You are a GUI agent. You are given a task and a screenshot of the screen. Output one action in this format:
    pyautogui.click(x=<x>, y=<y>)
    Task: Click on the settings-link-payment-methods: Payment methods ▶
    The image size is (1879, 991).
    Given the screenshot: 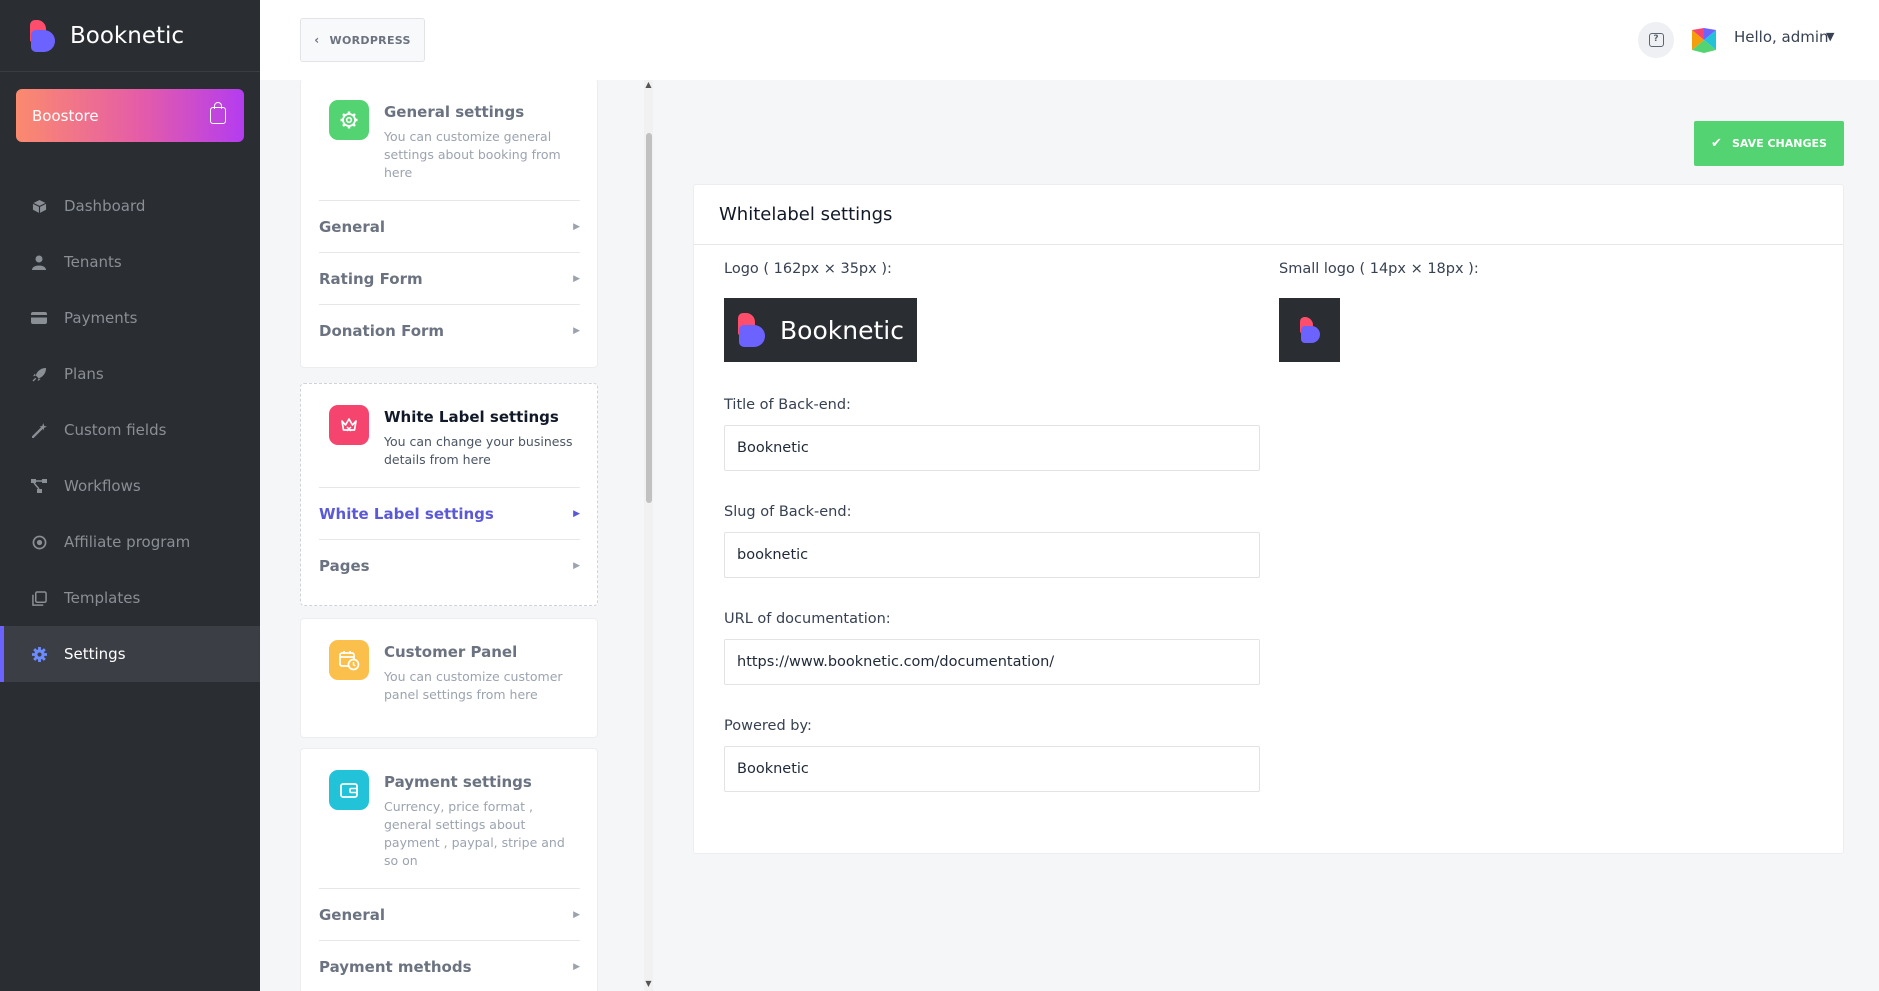 What is the action you would take?
    pyautogui.click(x=449, y=965)
    